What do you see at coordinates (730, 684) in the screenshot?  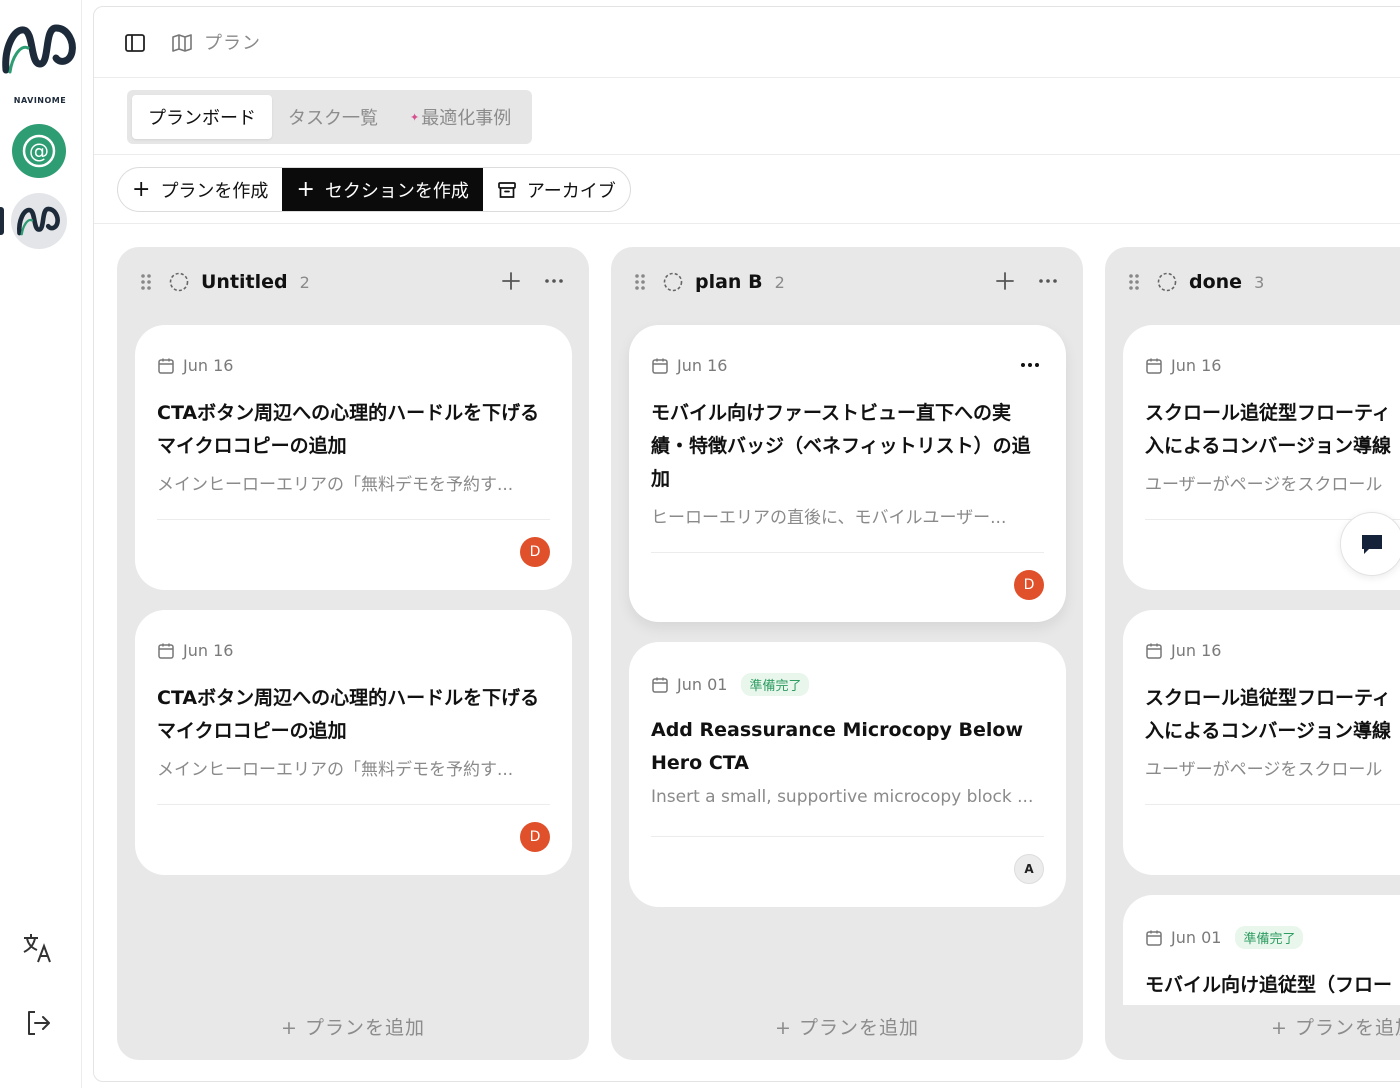 I see `card-date: Jun 01 準備完了` at bounding box center [730, 684].